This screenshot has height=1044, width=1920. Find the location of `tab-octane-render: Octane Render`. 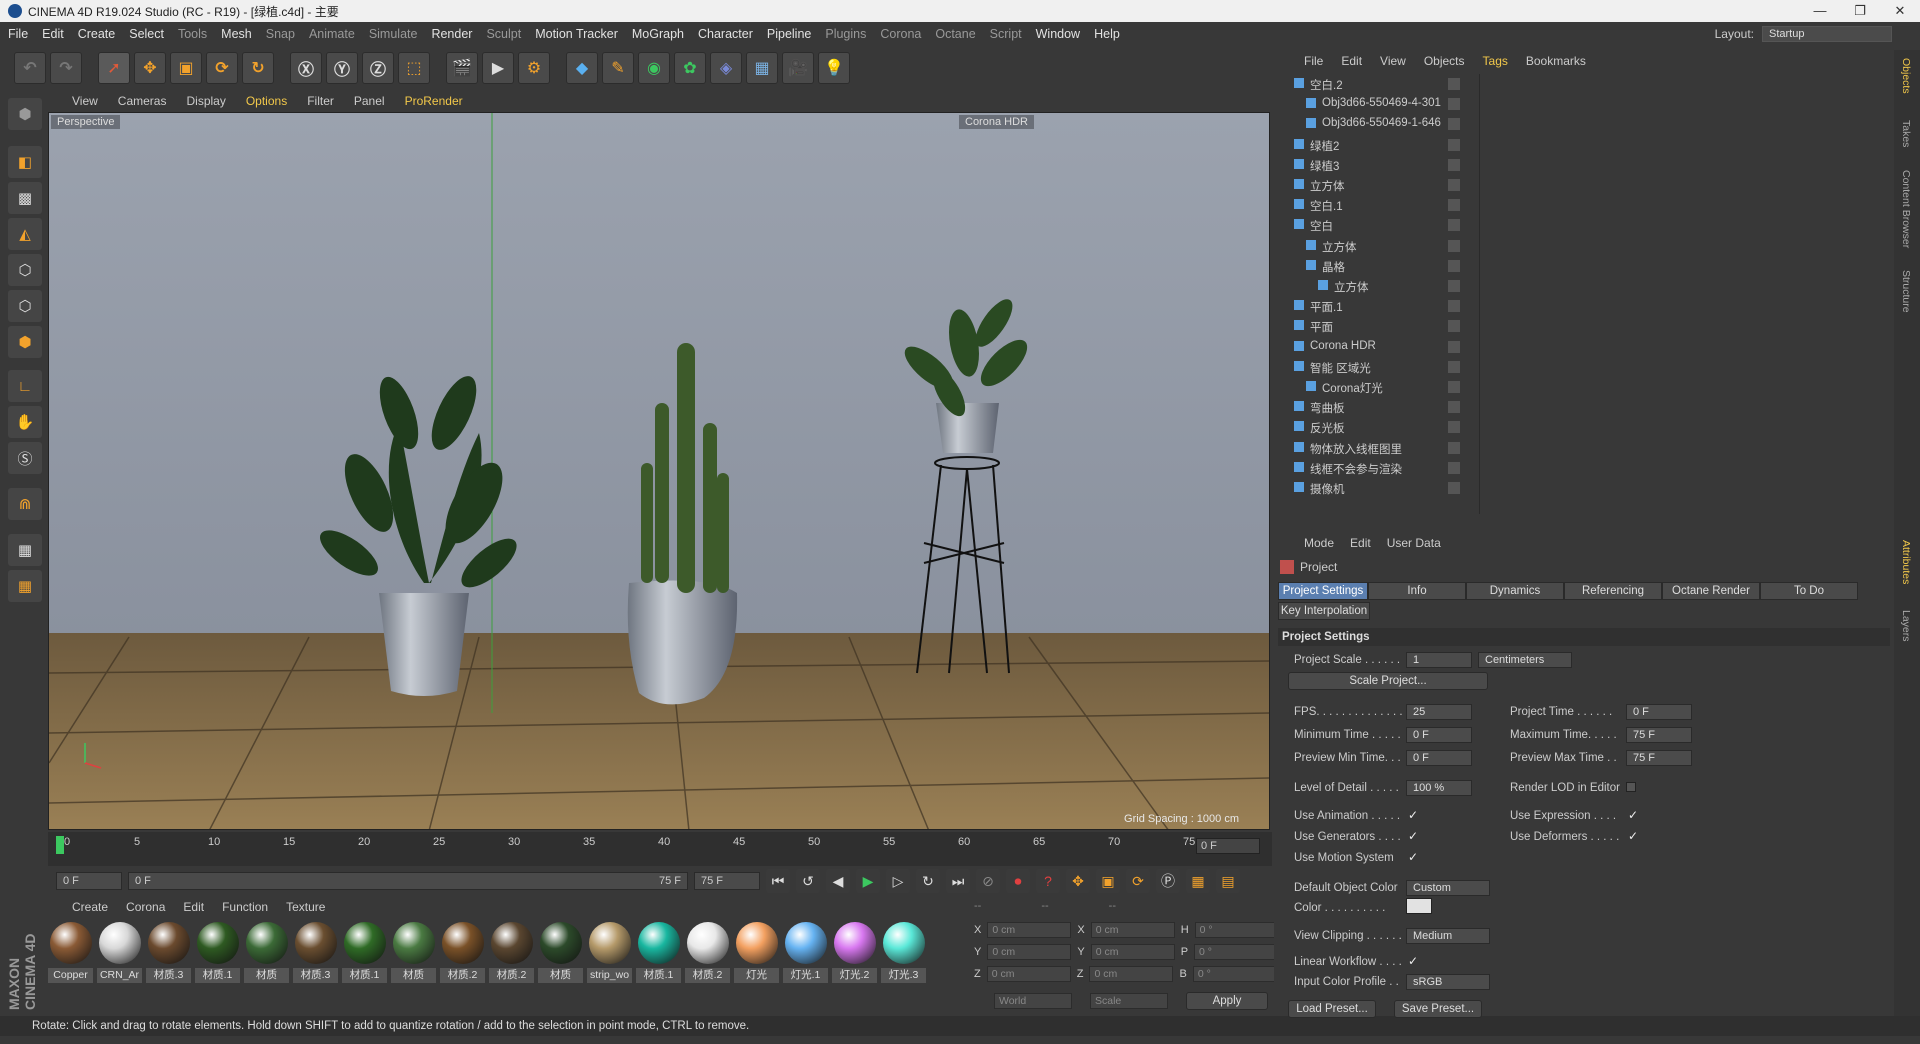

tab-octane-render: Octane Render is located at coordinates (1711, 591).